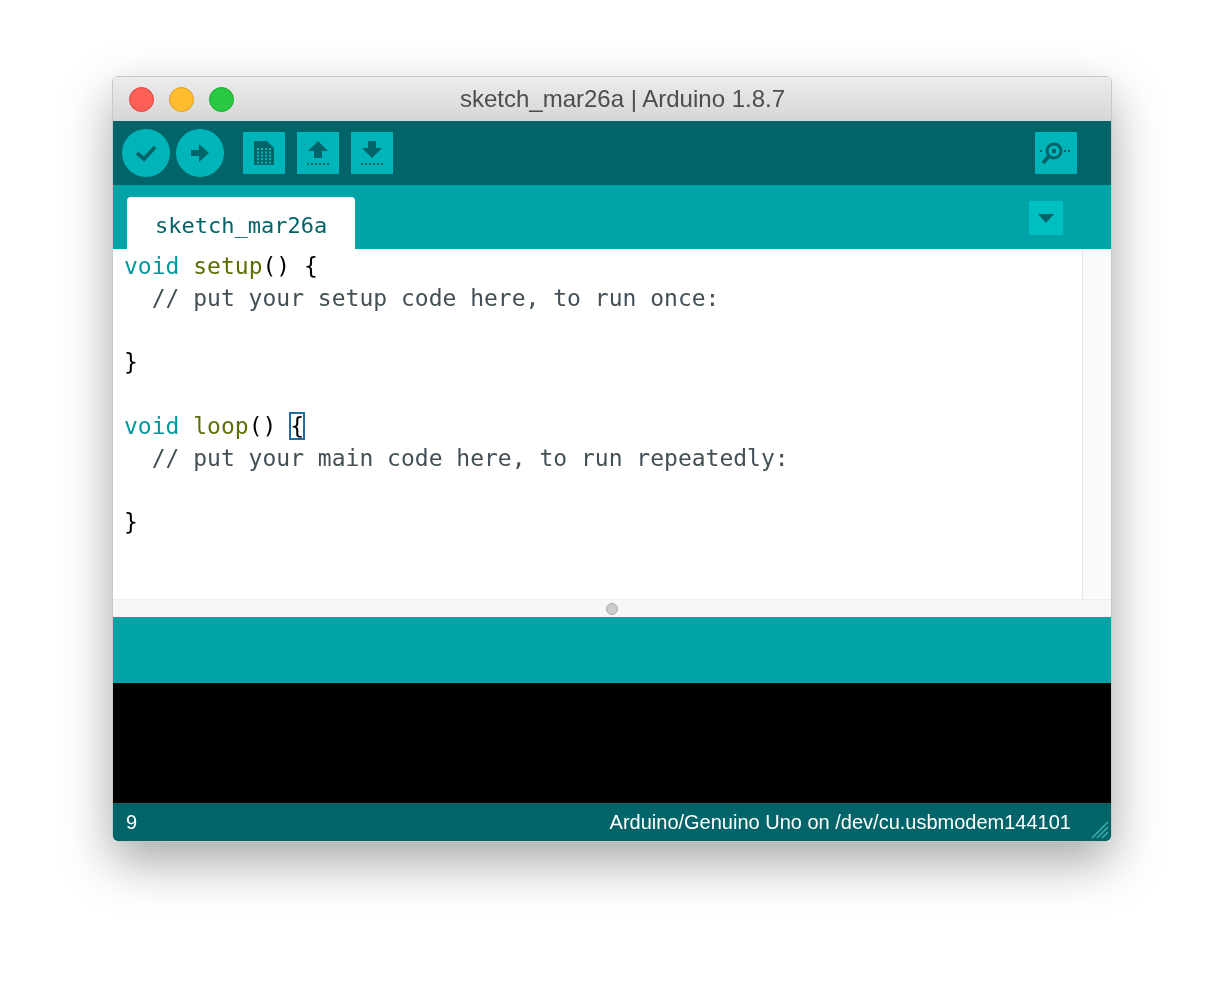 Image resolution: width=1224 pixels, height=990 pixels. What do you see at coordinates (622, 99) in the screenshot?
I see `window-title: sketch_mar26a | Arduino 1.8.7` at bounding box center [622, 99].